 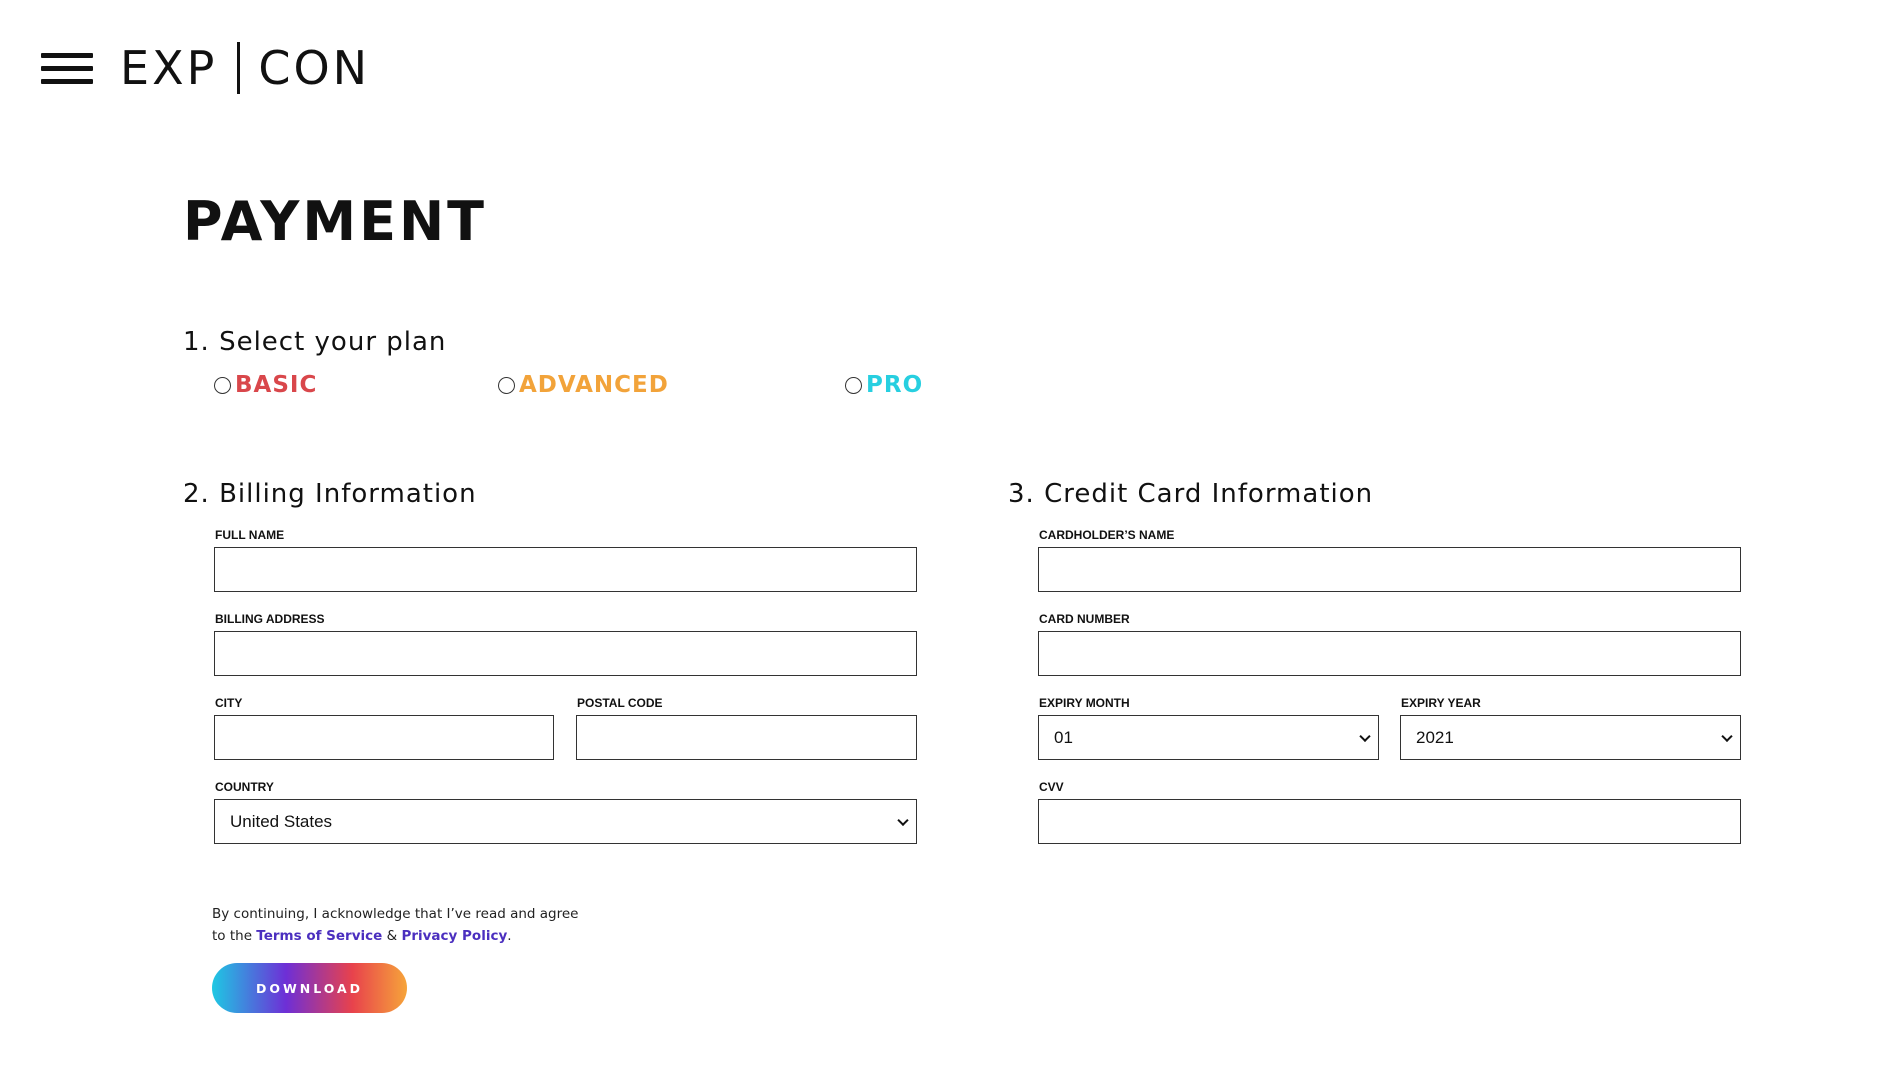 What do you see at coordinates (1389, 569) in the screenshot?
I see `cardholder-name-input` at bounding box center [1389, 569].